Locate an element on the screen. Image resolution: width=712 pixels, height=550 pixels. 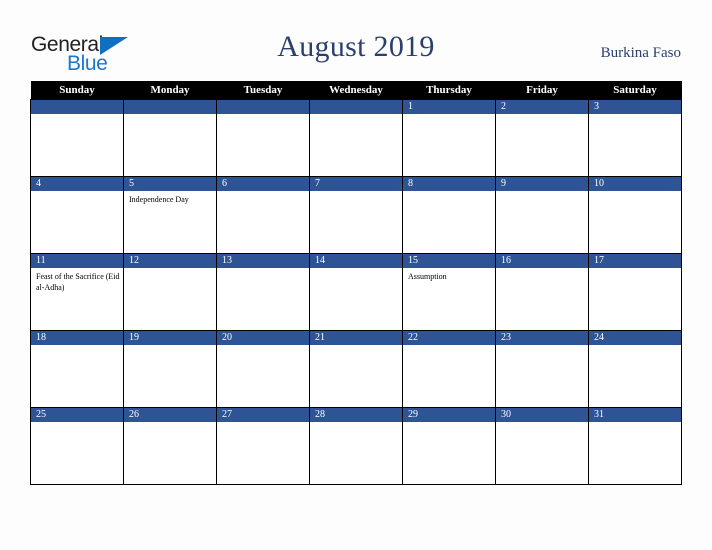
day-cell-content: 15 Assumption is located at coordinates (449, 292).